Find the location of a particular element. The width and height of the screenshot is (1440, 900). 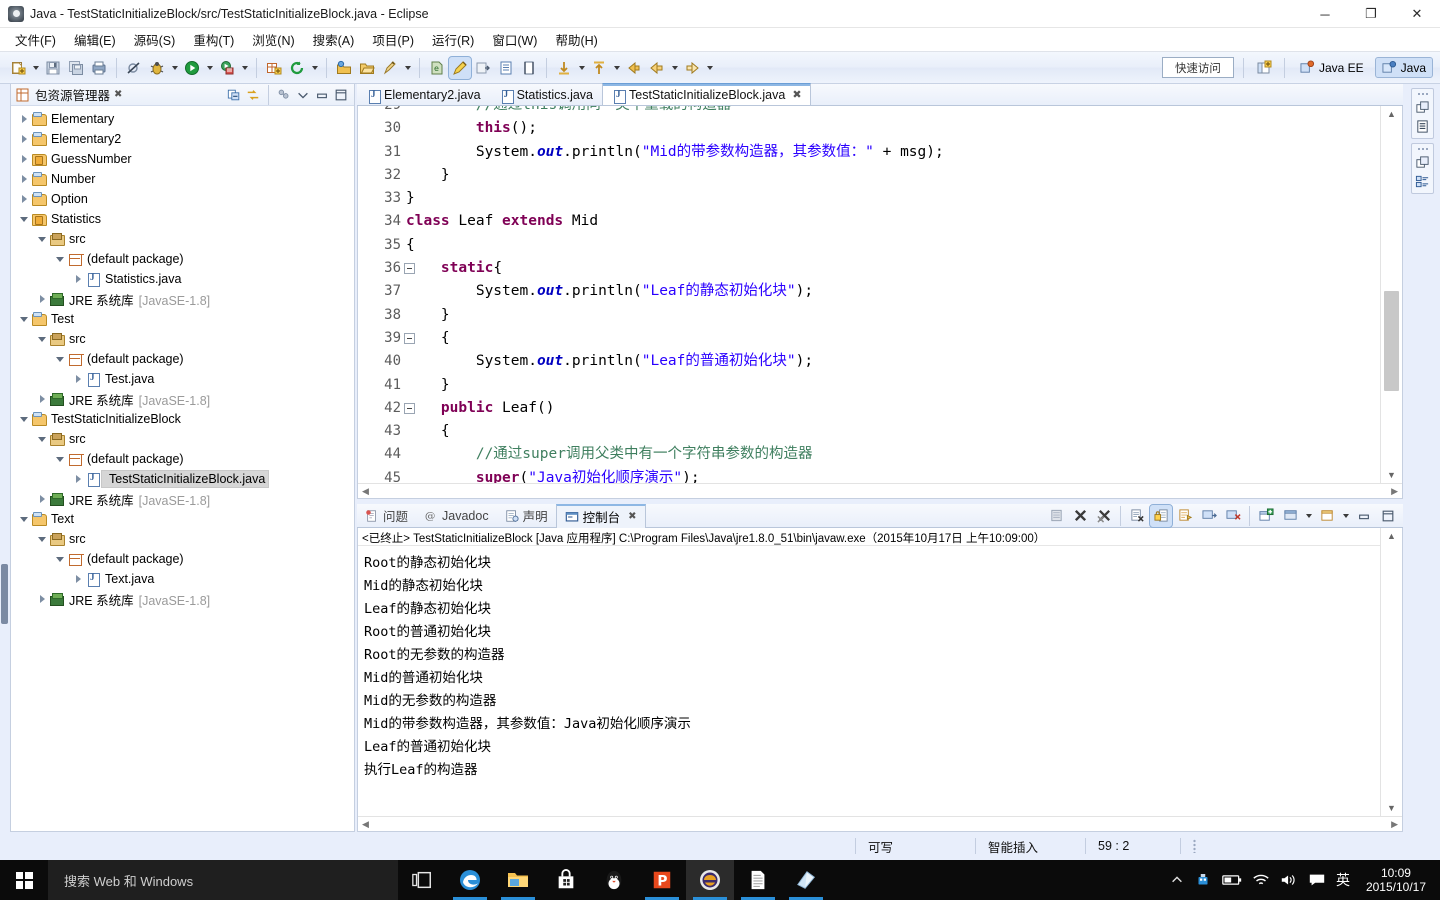

display-console-icon is located at coordinates (1290, 516).